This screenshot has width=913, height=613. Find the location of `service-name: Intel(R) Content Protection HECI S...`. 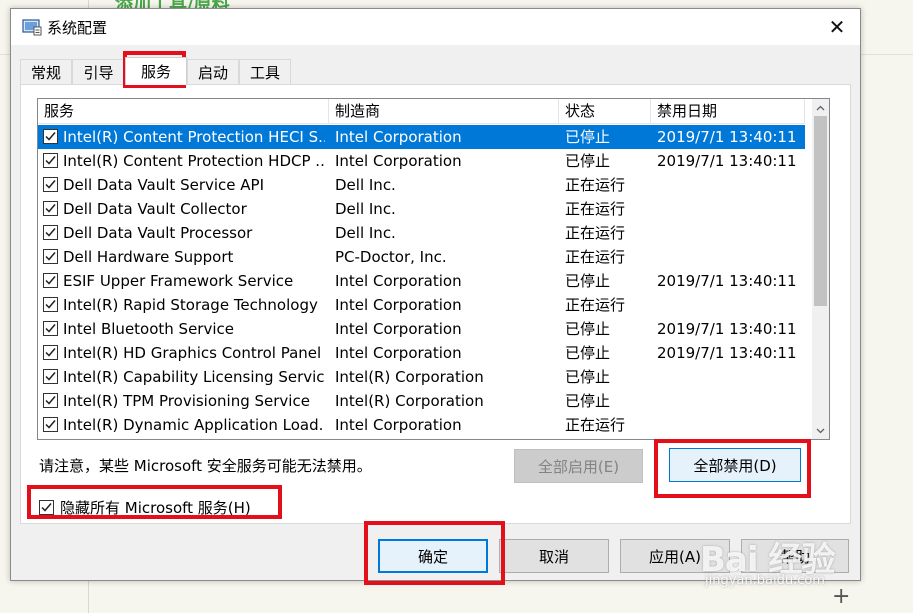

service-name: Intel(R) Content Protection HECI S... is located at coordinates (194, 137).